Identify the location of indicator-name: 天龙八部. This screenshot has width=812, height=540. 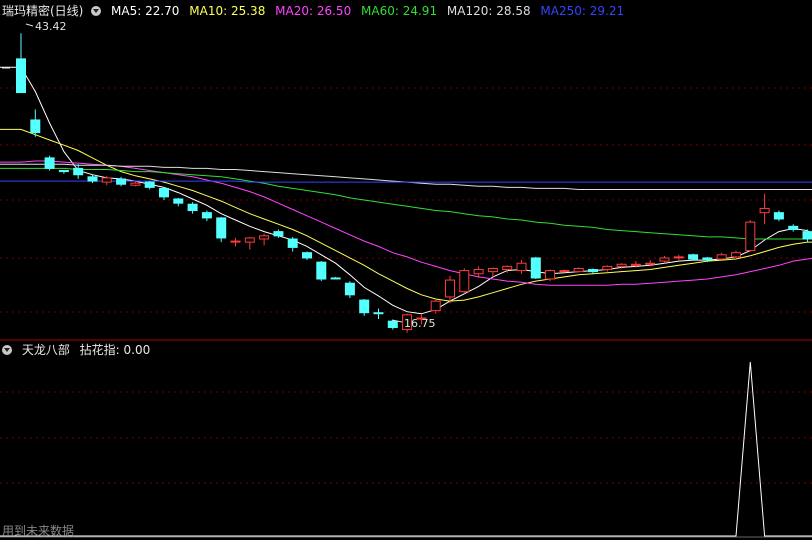
(46, 350).